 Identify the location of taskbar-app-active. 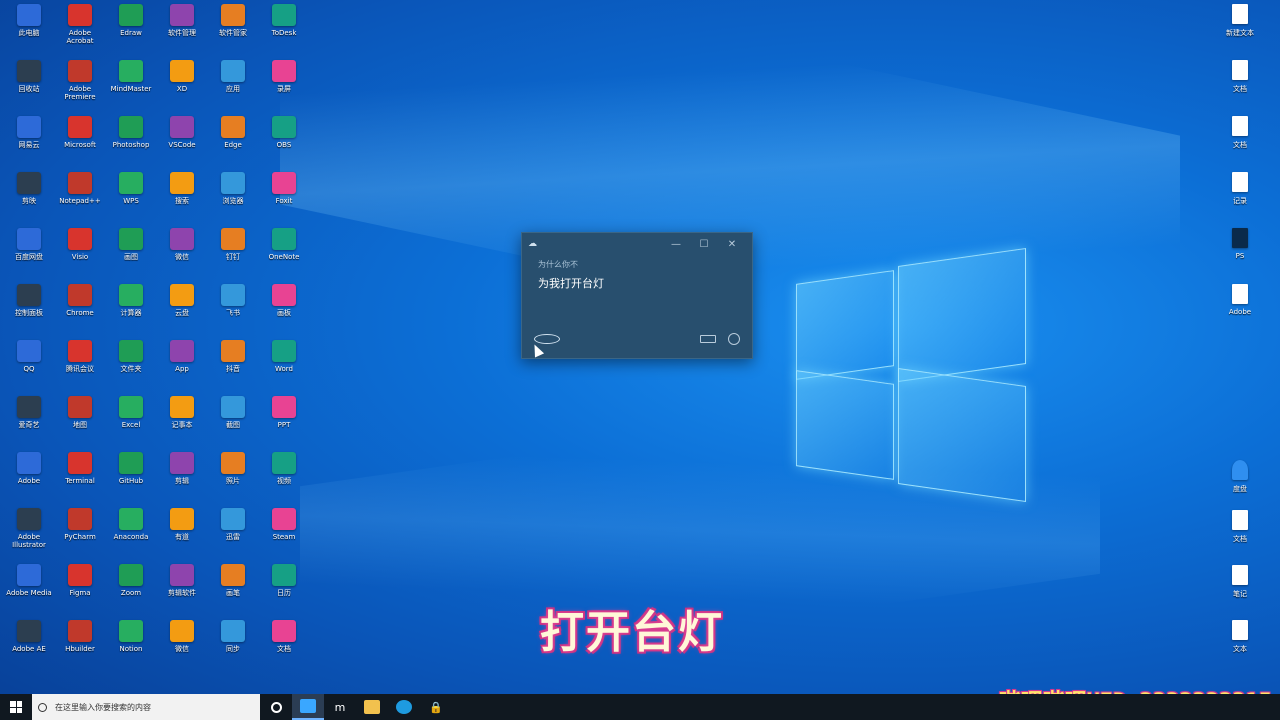
(308, 707).